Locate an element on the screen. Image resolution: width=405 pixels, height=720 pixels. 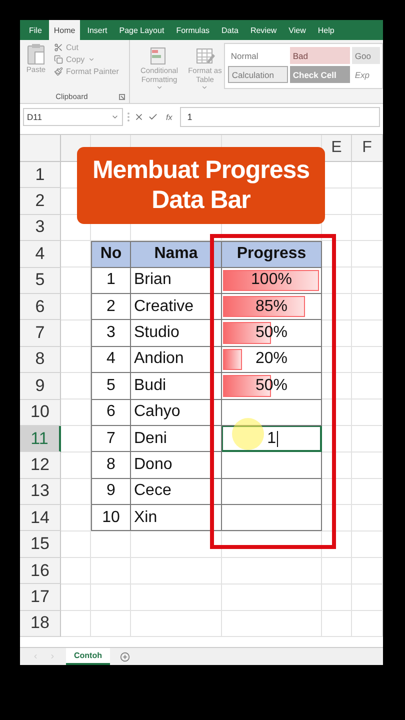
ribbon-tab: Formulas is located at coordinates (193, 30).